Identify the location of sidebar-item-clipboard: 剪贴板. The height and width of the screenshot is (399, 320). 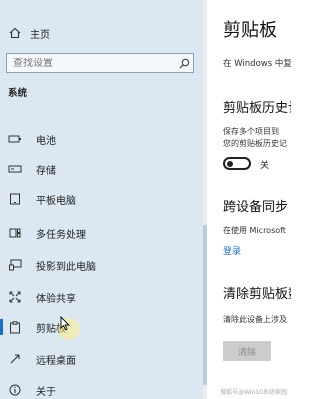
(103, 327).